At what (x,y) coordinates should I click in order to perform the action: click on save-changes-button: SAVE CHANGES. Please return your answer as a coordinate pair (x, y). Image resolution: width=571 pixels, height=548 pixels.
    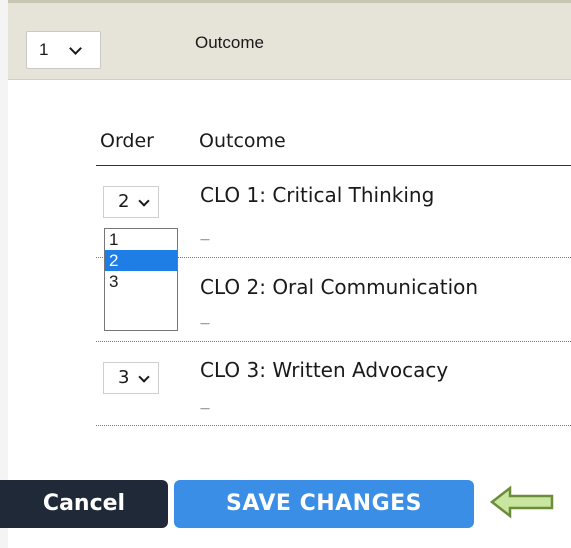
    Looking at the image, I should click on (324, 504).